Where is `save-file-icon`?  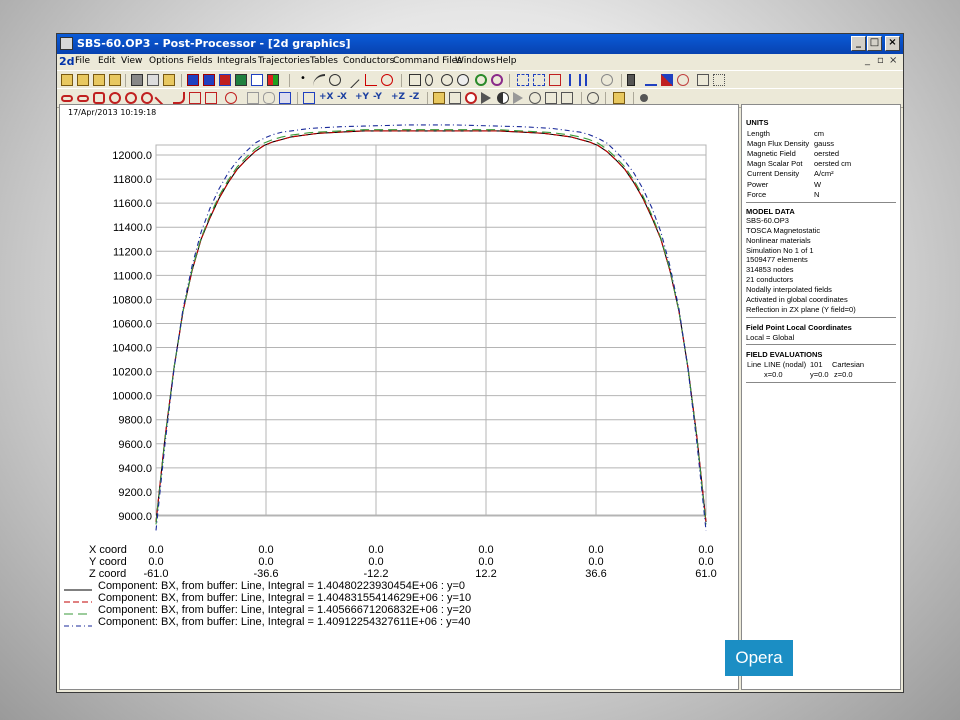 save-file-icon is located at coordinates (99, 80).